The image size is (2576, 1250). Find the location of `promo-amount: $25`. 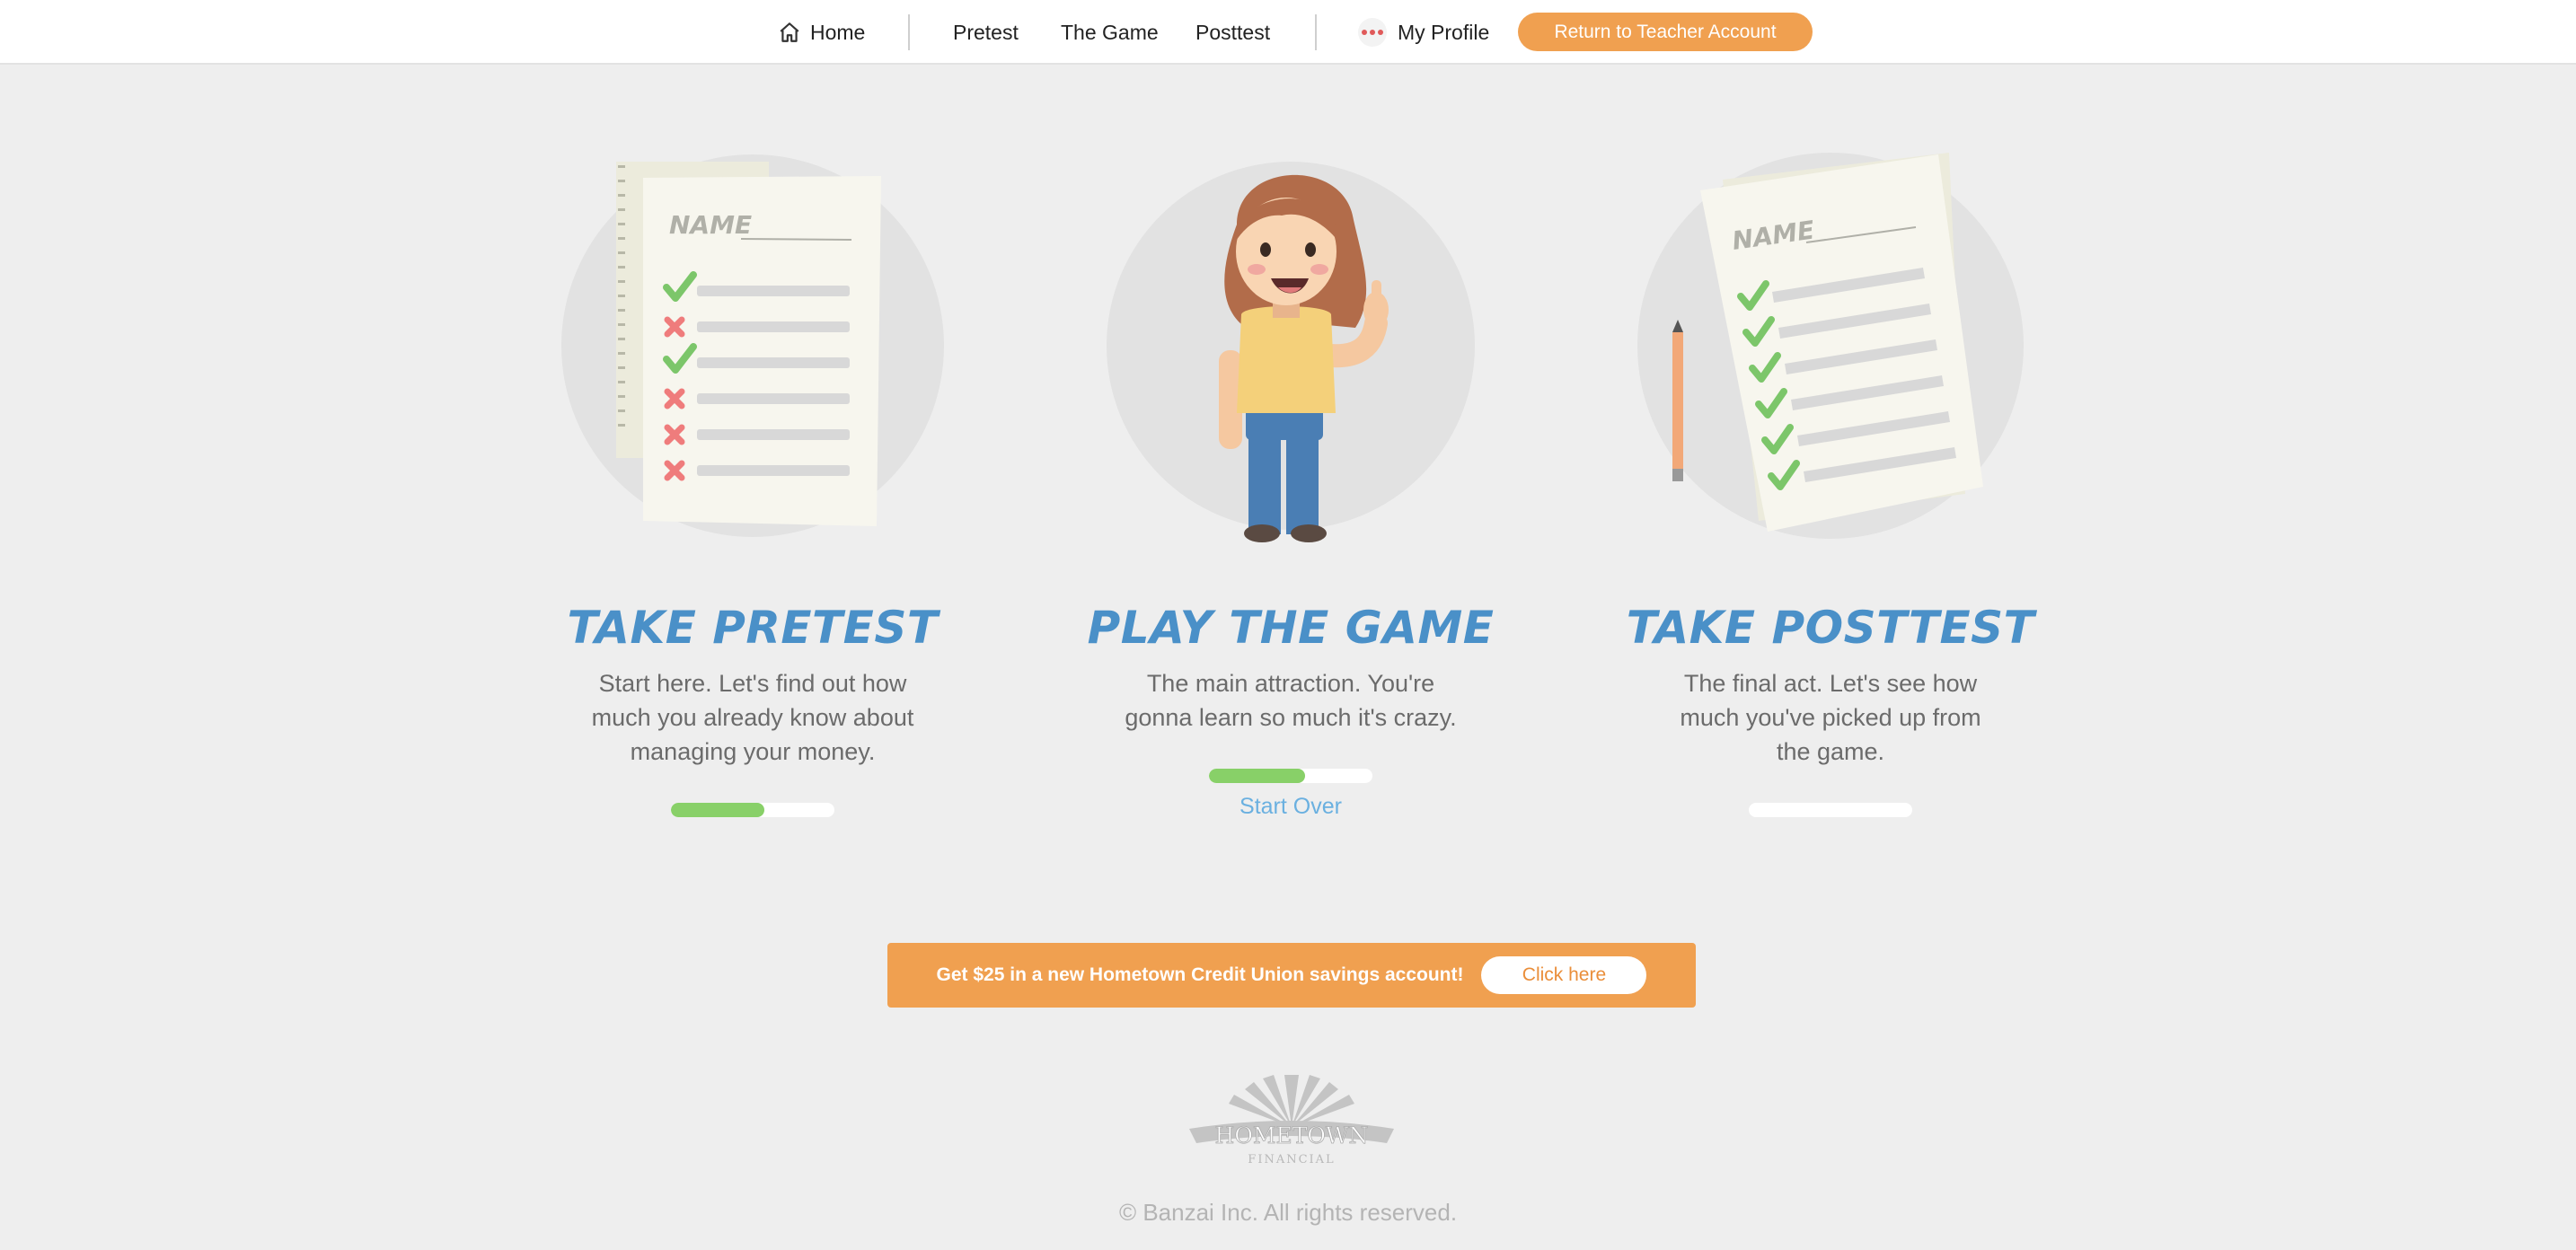

promo-amount: $25 is located at coordinates (989, 974).